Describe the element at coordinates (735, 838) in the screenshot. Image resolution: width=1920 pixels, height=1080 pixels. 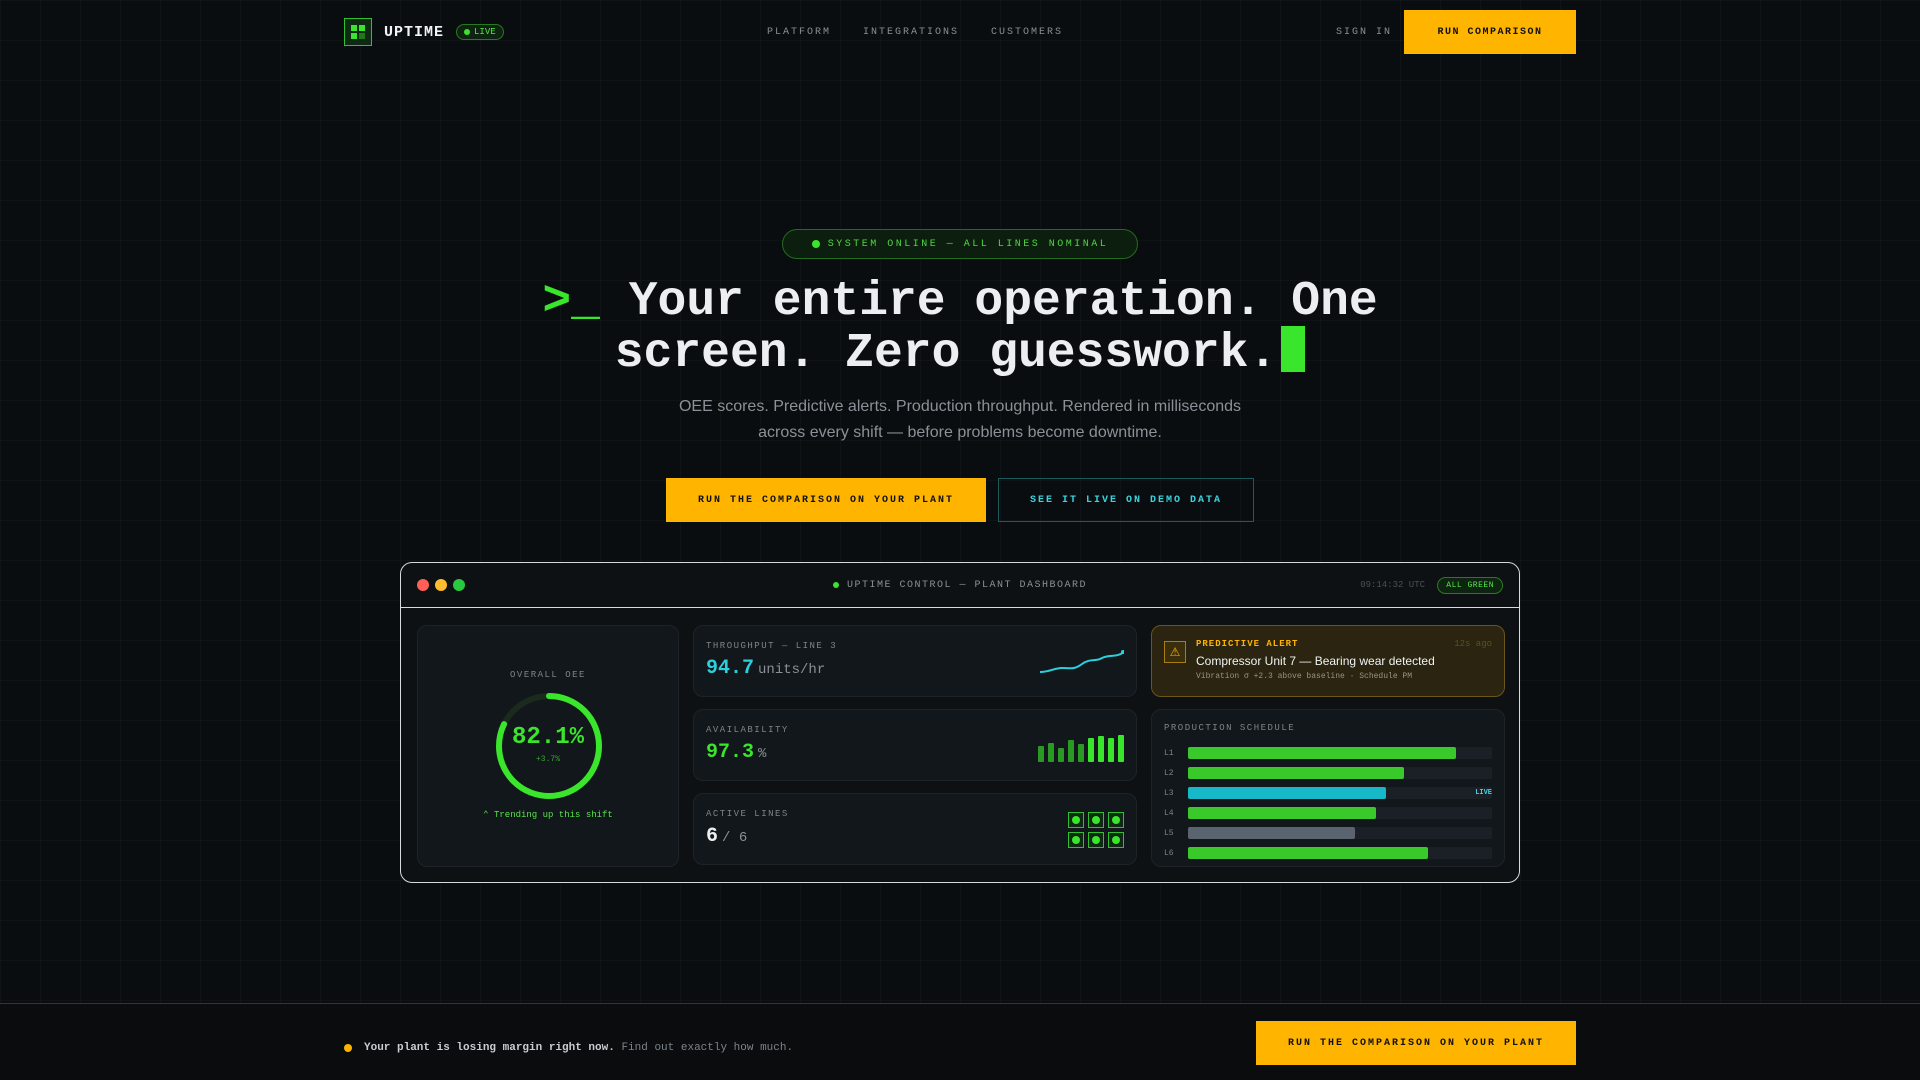
I see `active-lines-total: / 6` at that location.